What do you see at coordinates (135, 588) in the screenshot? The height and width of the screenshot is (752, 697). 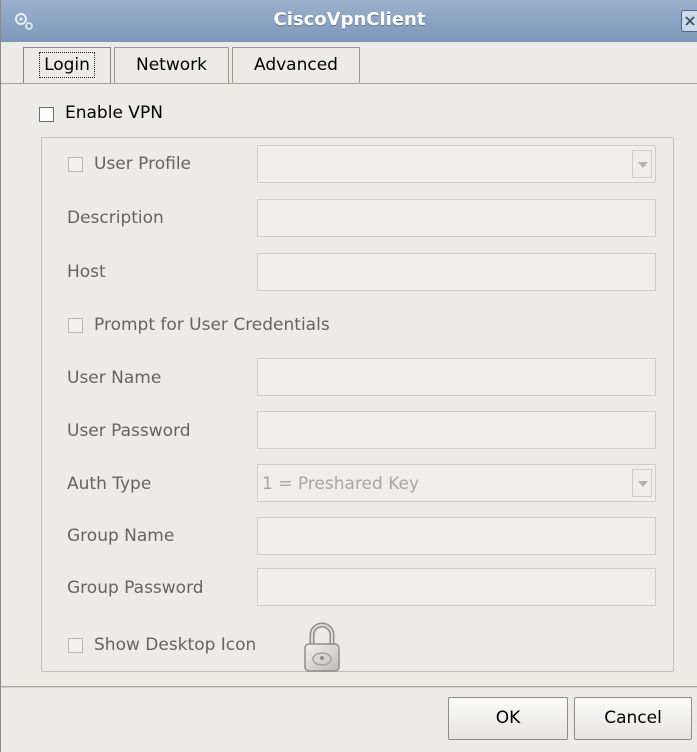 I see `group-password-label: Group Password` at bounding box center [135, 588].